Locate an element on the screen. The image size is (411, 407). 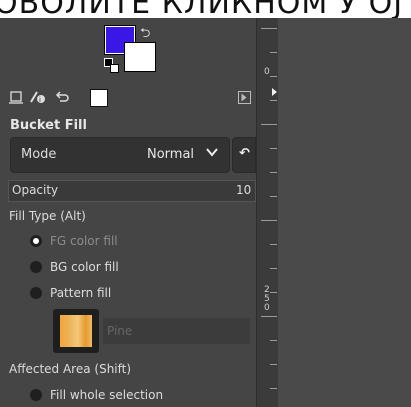
pattern-name-field: Pine is located at coordinates (176, 331).